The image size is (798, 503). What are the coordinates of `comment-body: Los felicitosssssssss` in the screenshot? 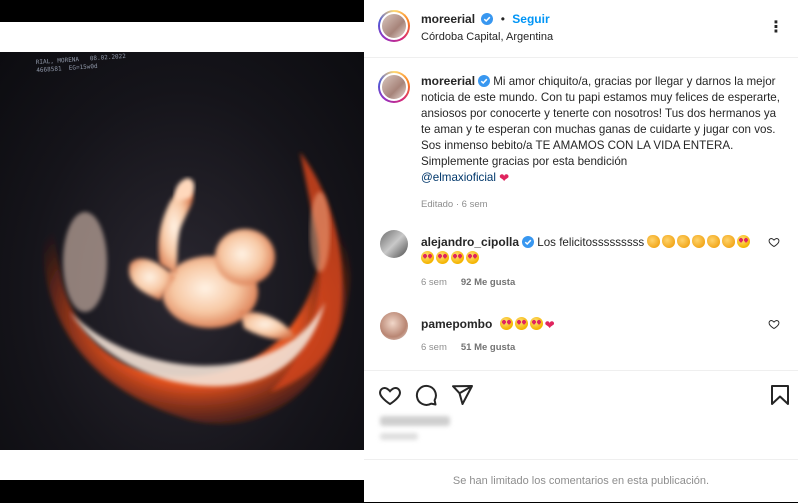 It's located at (591, 242).